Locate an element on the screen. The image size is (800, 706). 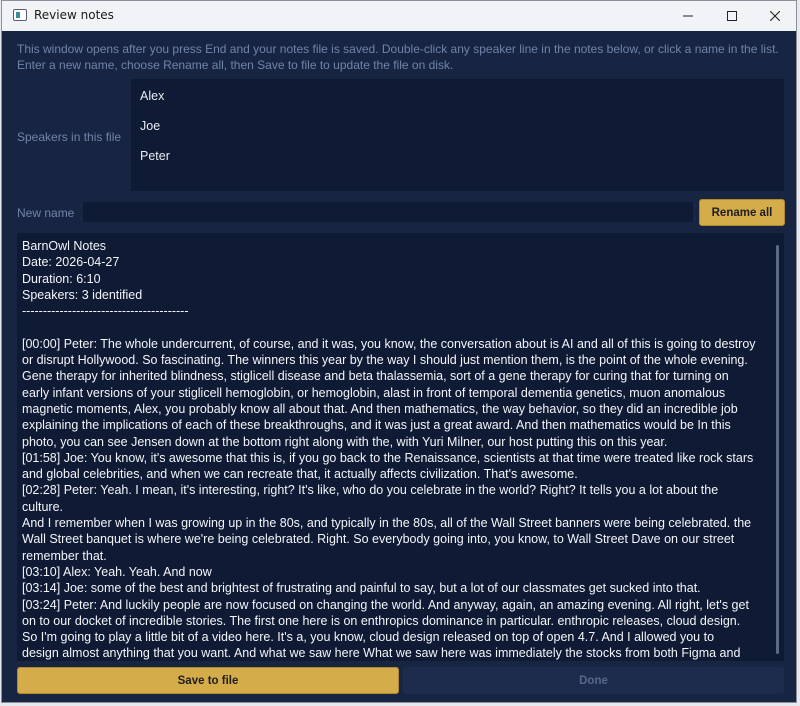
speaker-item-peter: Peter is located at coordinates (457, 162).